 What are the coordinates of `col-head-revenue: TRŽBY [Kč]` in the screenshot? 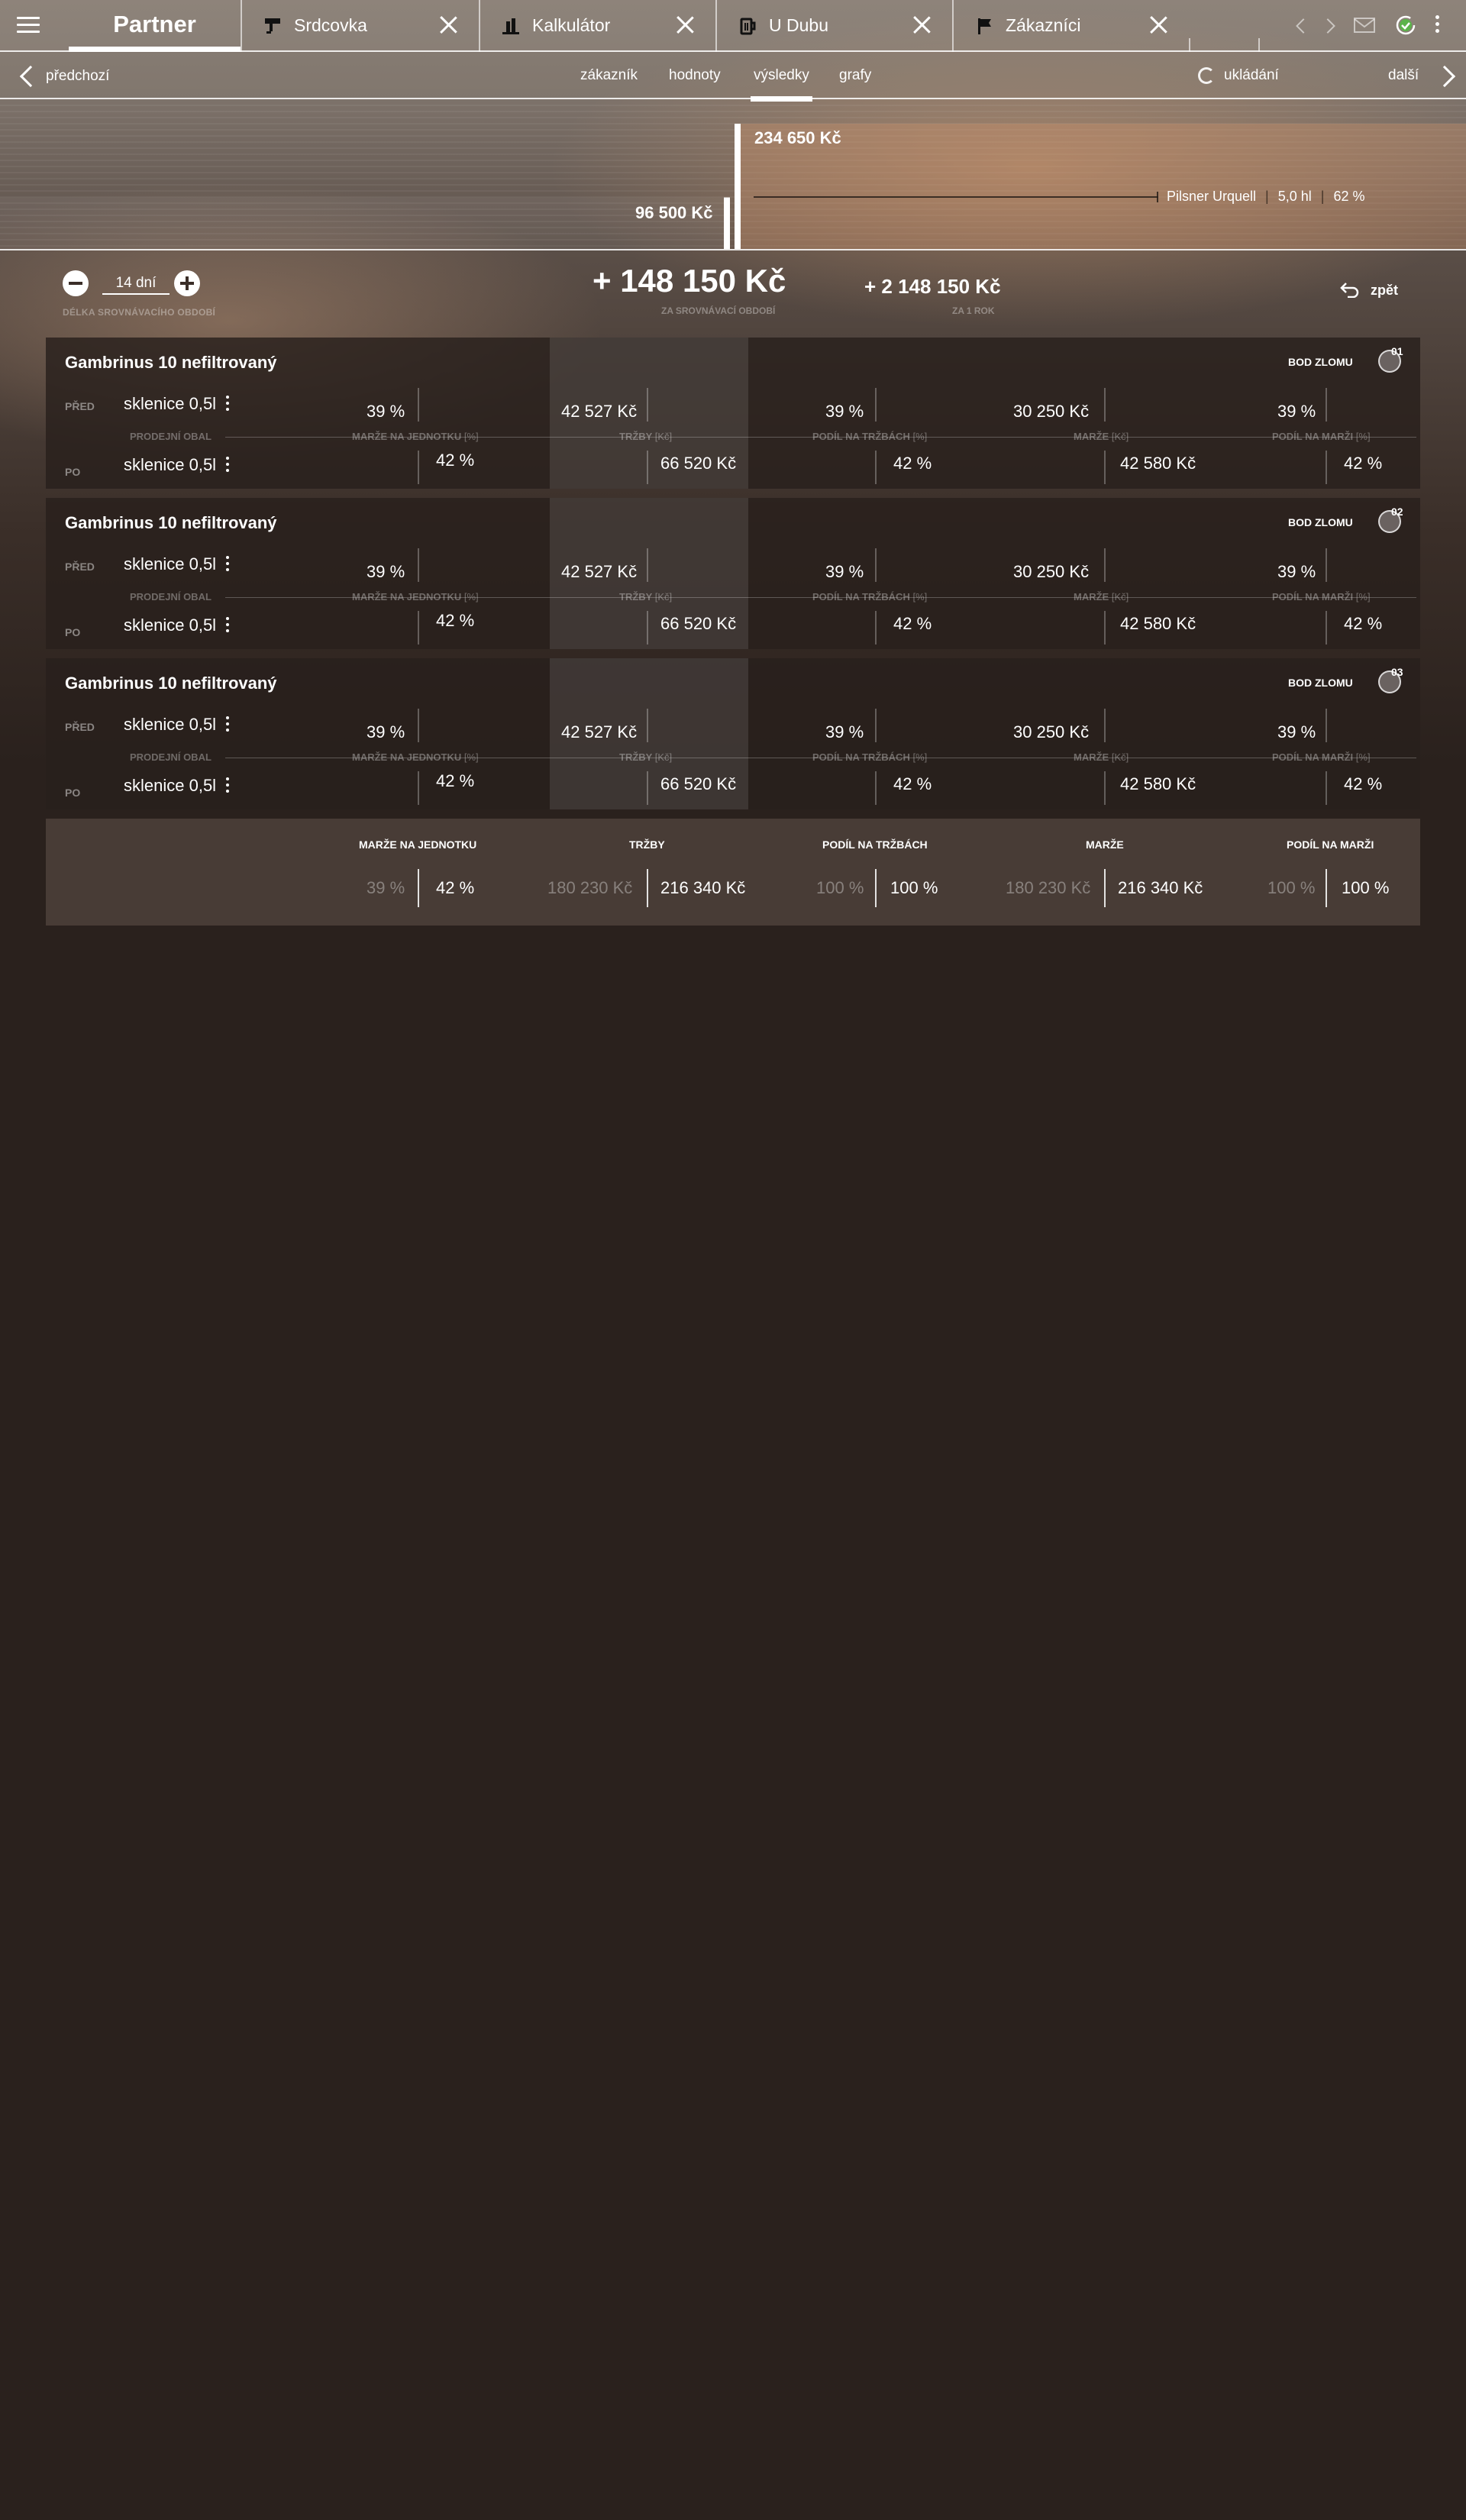 It's located at (646, 757).